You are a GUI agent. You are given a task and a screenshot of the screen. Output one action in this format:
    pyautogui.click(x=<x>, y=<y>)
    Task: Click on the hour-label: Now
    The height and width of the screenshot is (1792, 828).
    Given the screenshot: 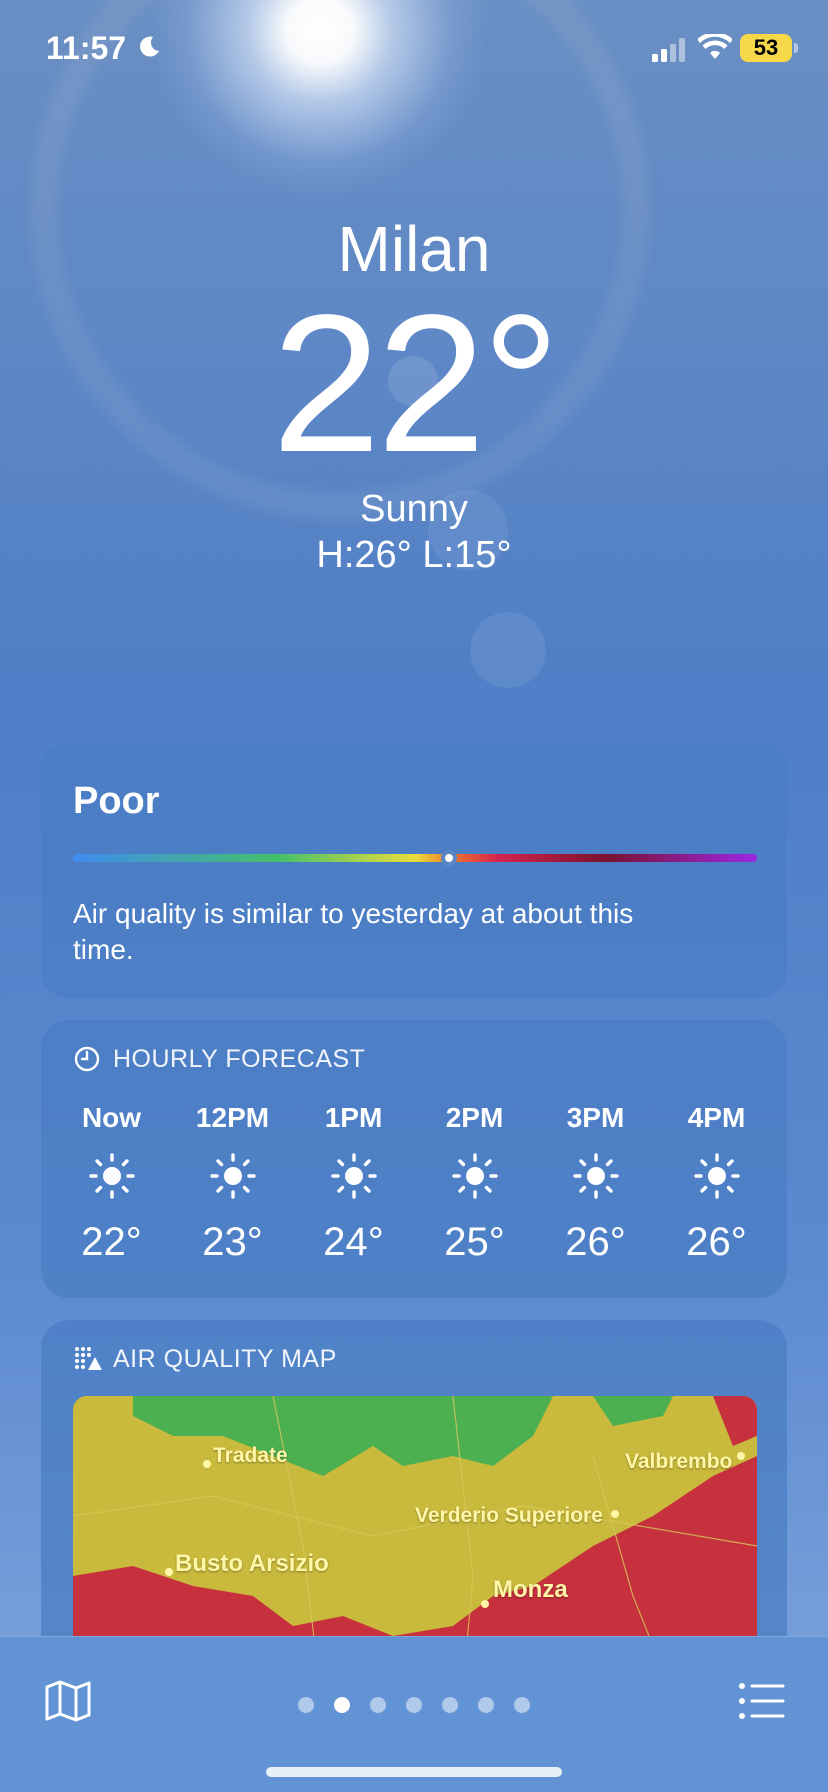 What is the action you would take?
    pyautogui.click(x=111, y=1117)
    